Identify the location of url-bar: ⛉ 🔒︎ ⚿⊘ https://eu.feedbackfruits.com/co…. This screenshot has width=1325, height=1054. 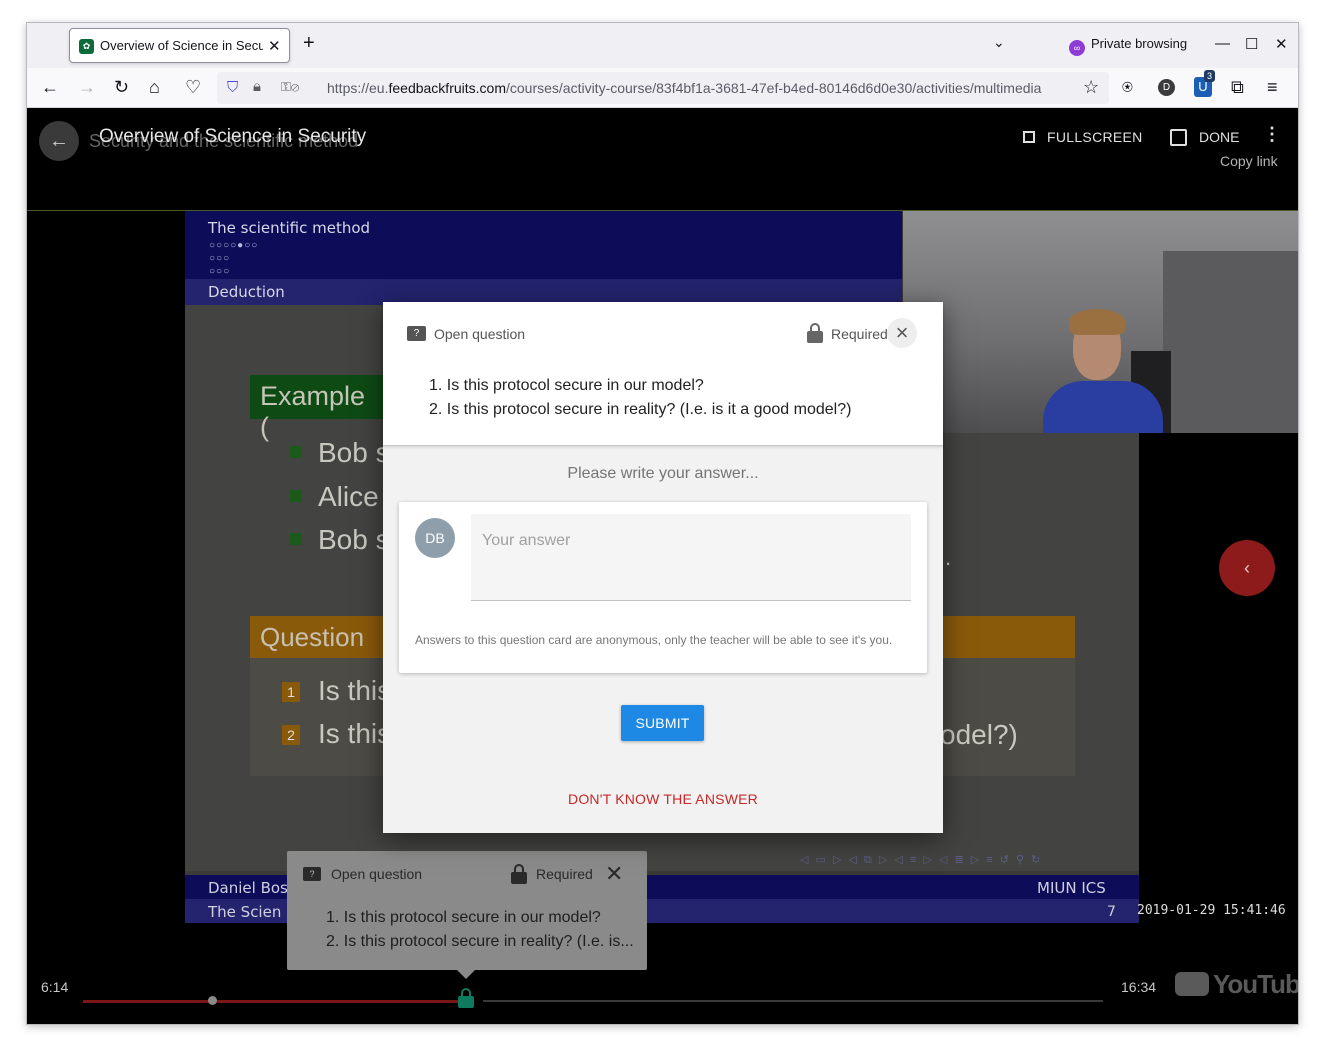
(663, 88).